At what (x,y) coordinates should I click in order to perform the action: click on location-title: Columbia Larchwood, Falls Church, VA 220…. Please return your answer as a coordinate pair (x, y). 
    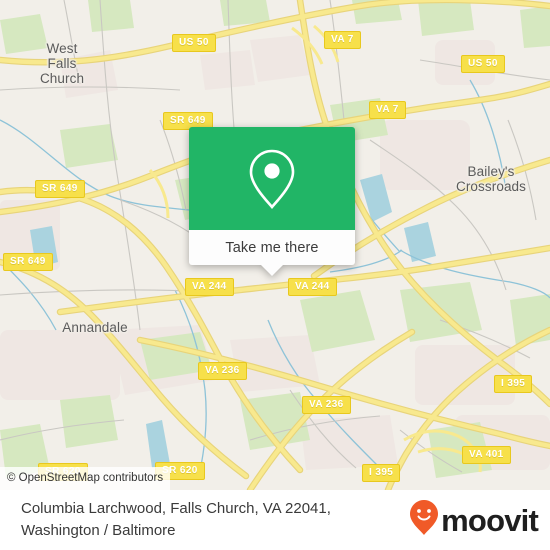
    Looking at the image, I should click on (176, 519).